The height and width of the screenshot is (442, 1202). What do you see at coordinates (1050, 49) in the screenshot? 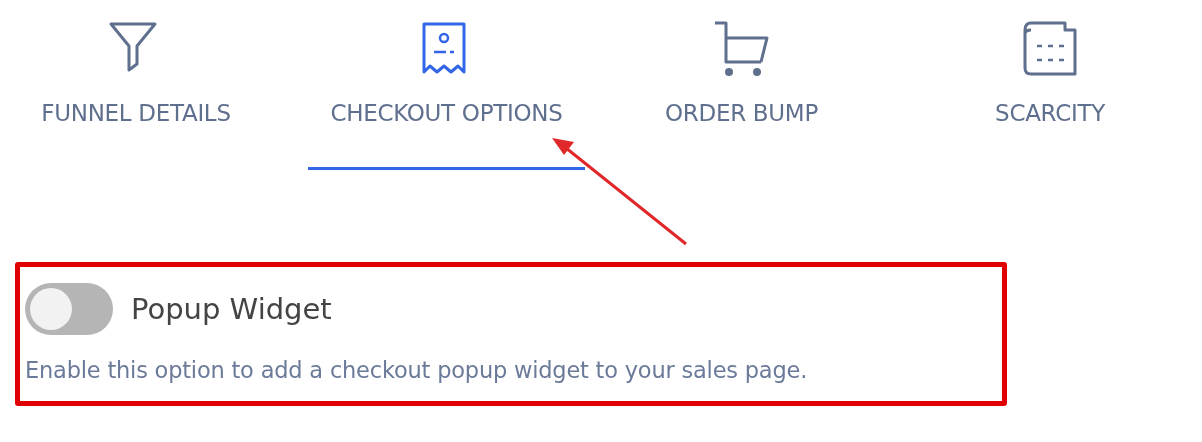
I see `calendar-icon` at bounding box center [1050, 49].